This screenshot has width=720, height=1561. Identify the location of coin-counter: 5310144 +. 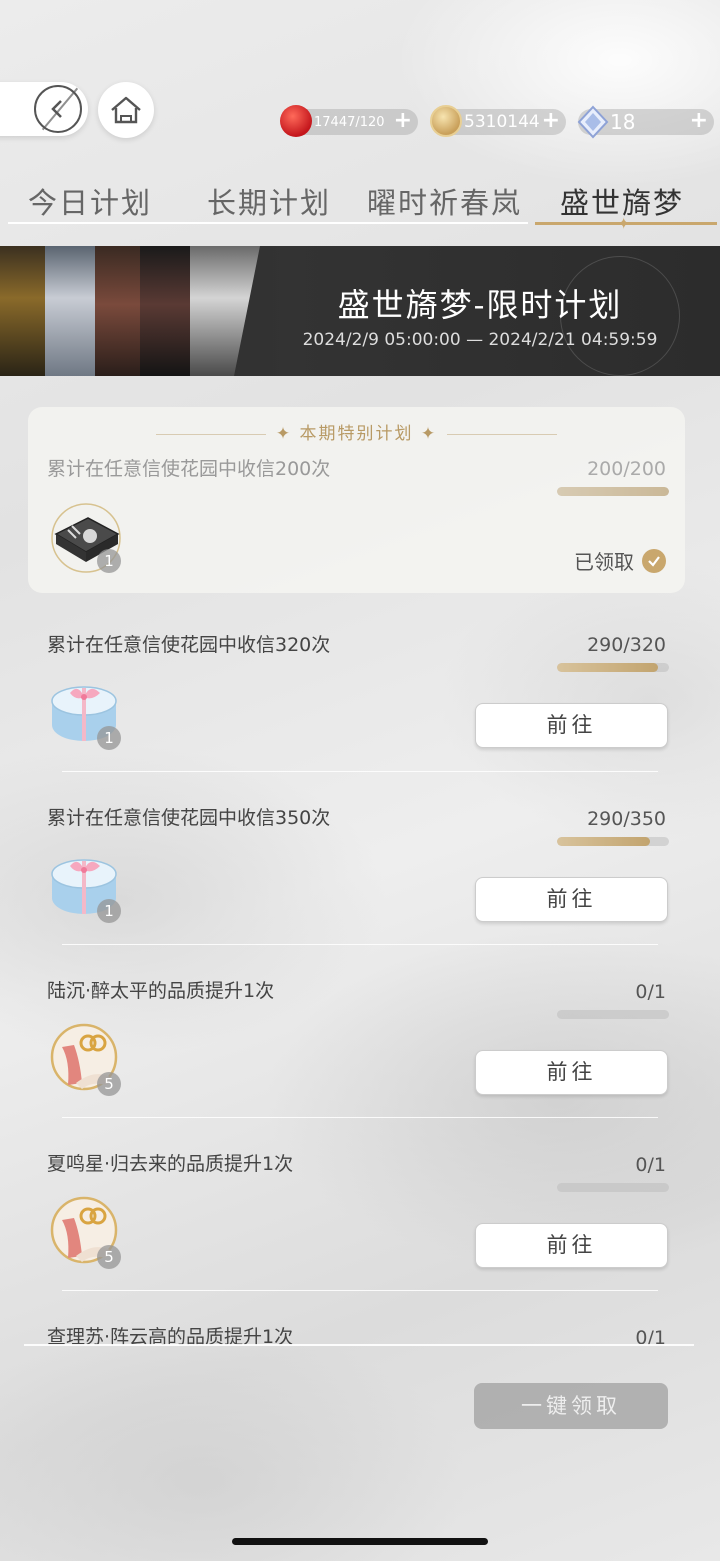
(498, 121).